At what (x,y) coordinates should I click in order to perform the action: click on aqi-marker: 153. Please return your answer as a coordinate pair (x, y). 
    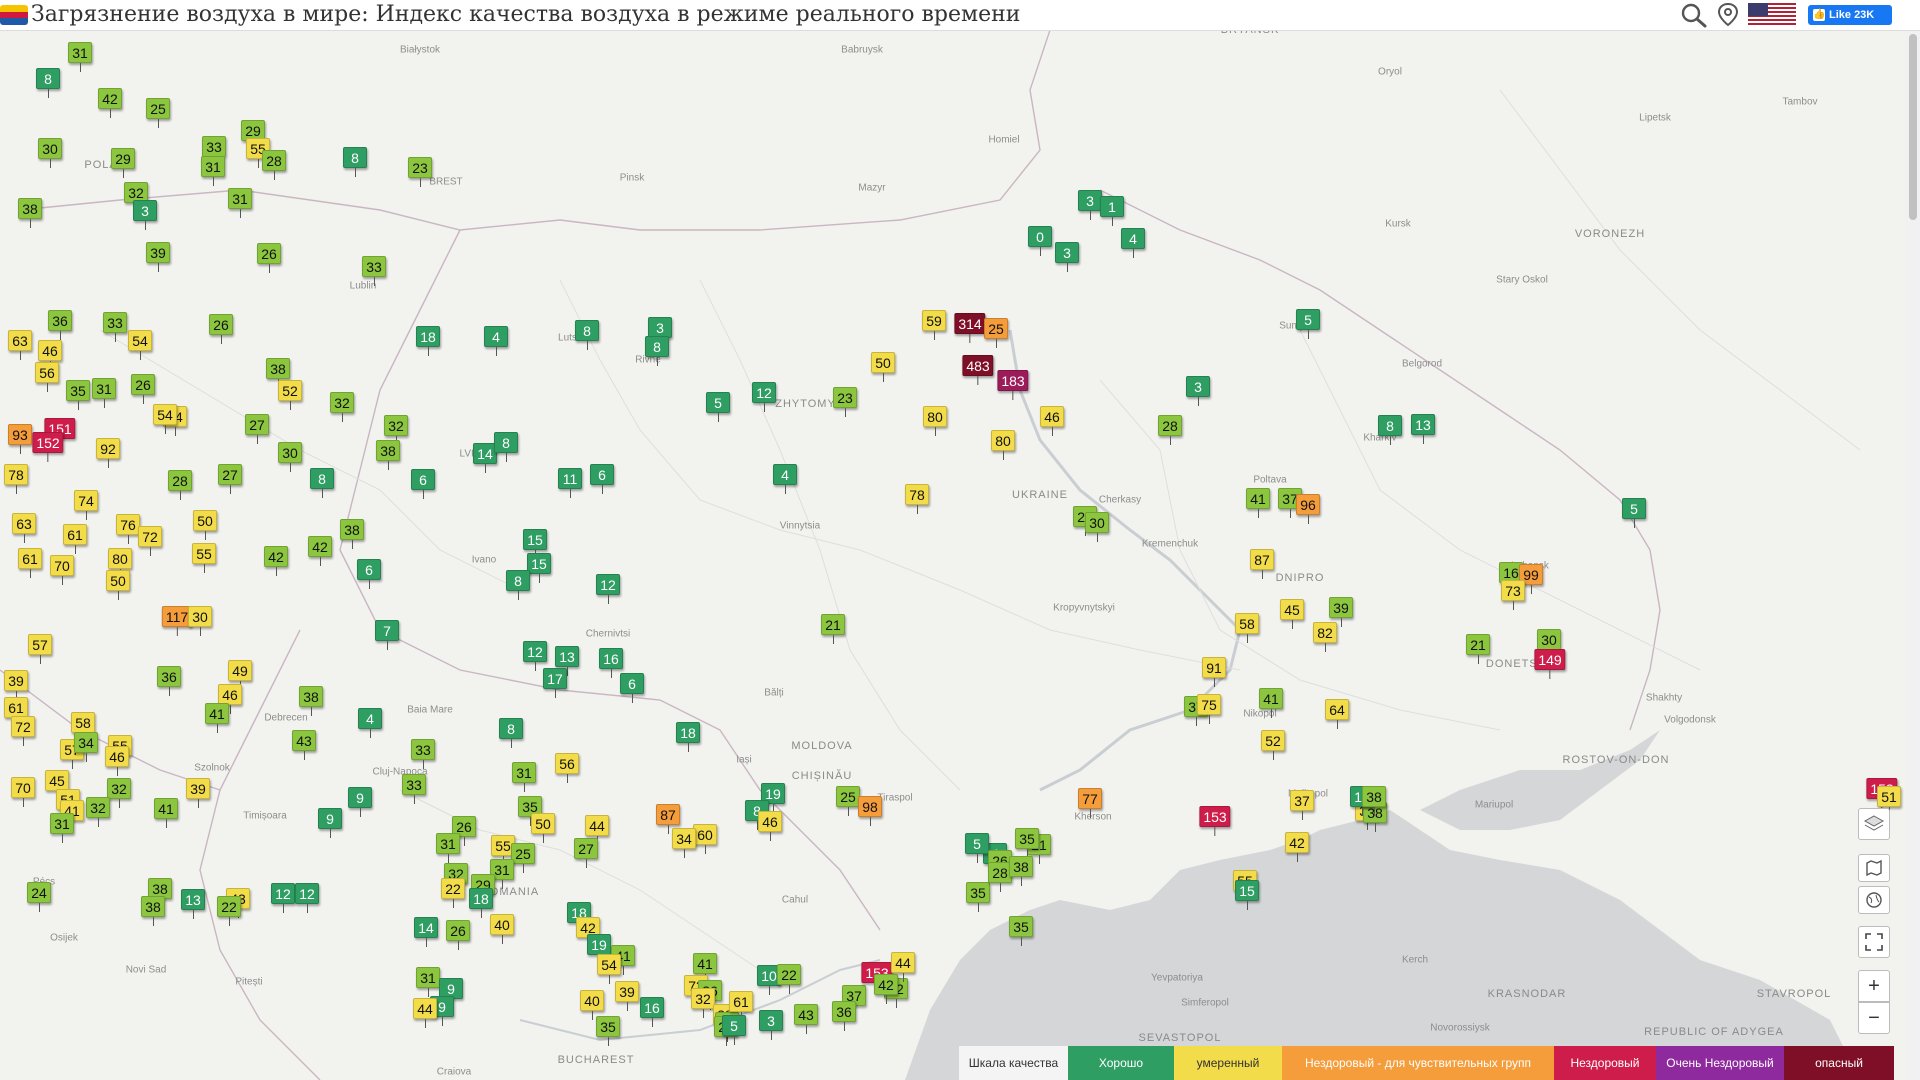
    Looking at the image, I should click on (1215, 821).